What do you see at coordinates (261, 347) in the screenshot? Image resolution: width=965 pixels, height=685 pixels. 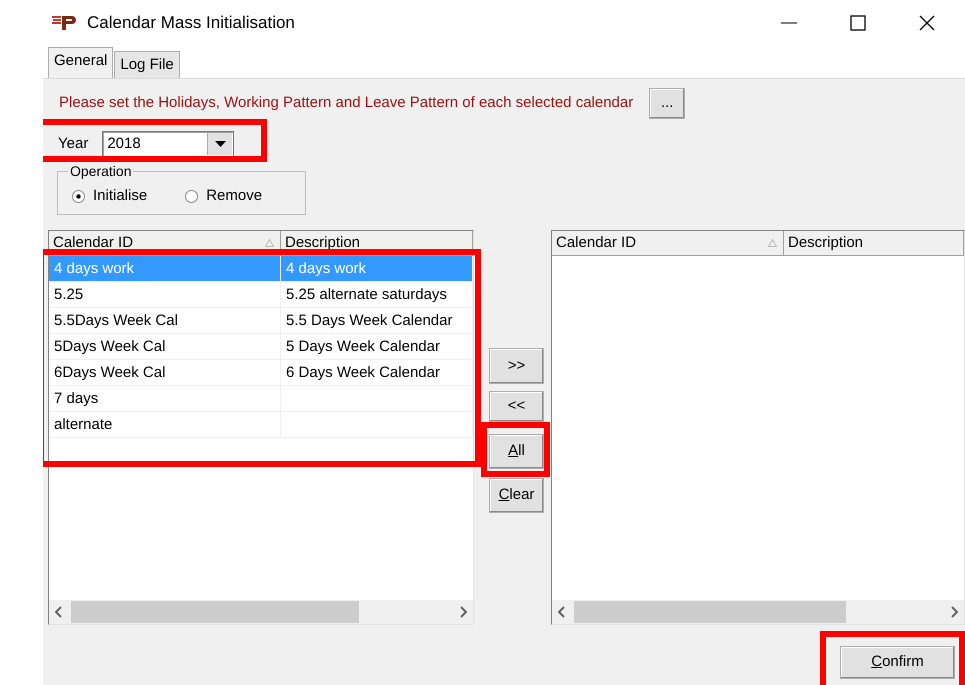 I see `list-row: 5Days Week Cal 5 Days Week Calendar` at bounding box center [261, 347].